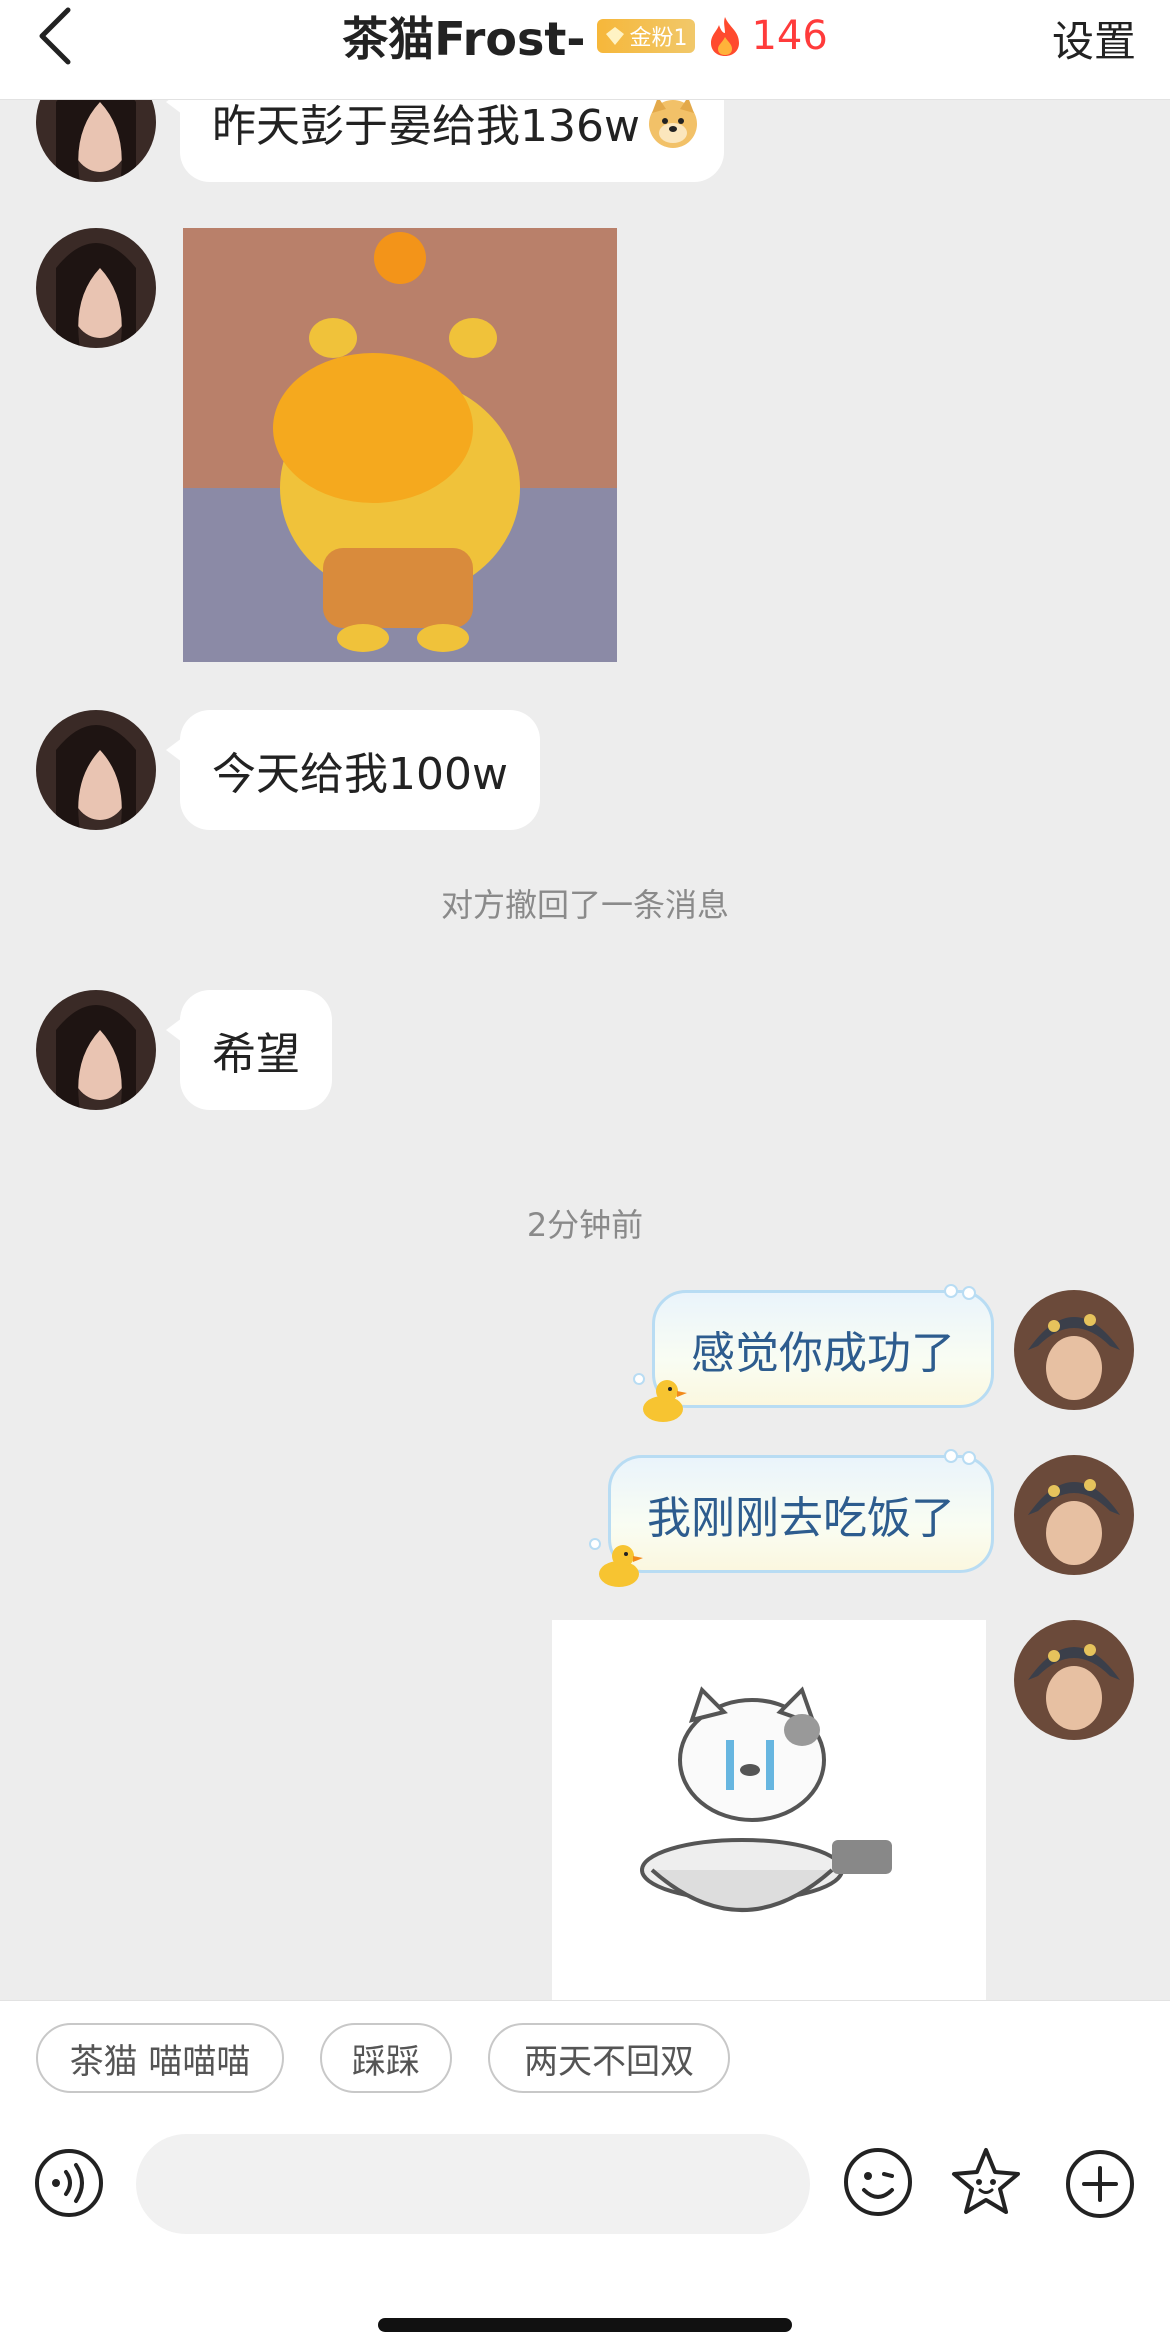 The width and height of the screenshot is (1170, 2345). I want to click on message-text: 希望, so click(256, 1054).